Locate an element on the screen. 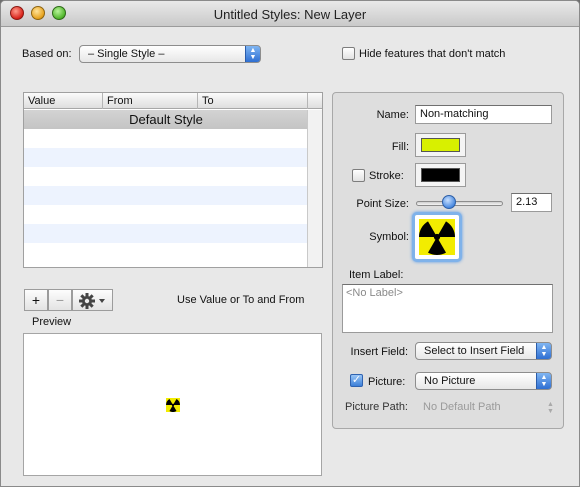 Image resolution: width=580 pixels, height=487 pixels. table-row: Default Style is located at coordinates (166, 119).